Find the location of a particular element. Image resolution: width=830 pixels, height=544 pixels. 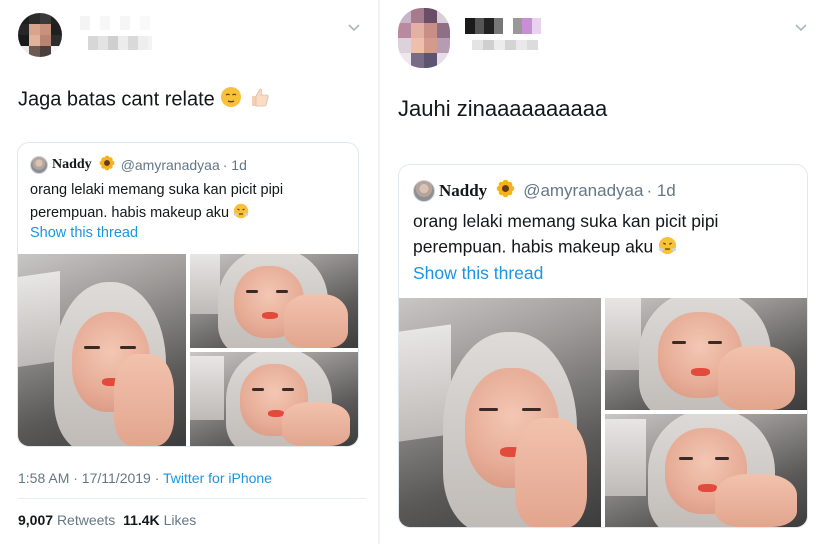

media-grid is located at coordinates (188, 350).